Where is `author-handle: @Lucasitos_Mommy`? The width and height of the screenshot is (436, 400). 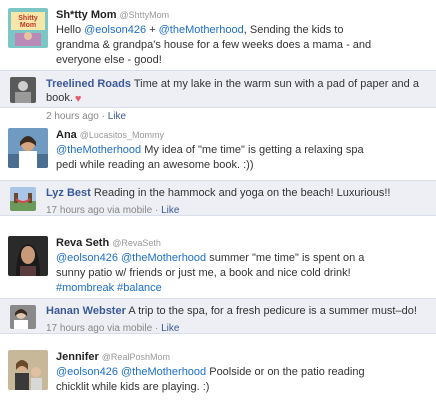 author-handle: @Lucasitos_Mommy is located at coordinates (122, 135).